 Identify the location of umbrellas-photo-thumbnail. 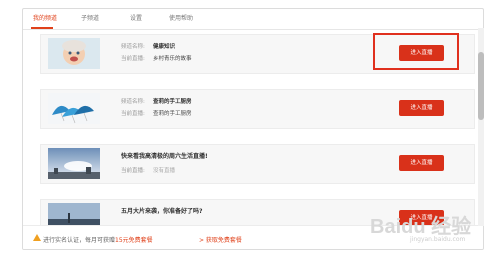
(74, 108).